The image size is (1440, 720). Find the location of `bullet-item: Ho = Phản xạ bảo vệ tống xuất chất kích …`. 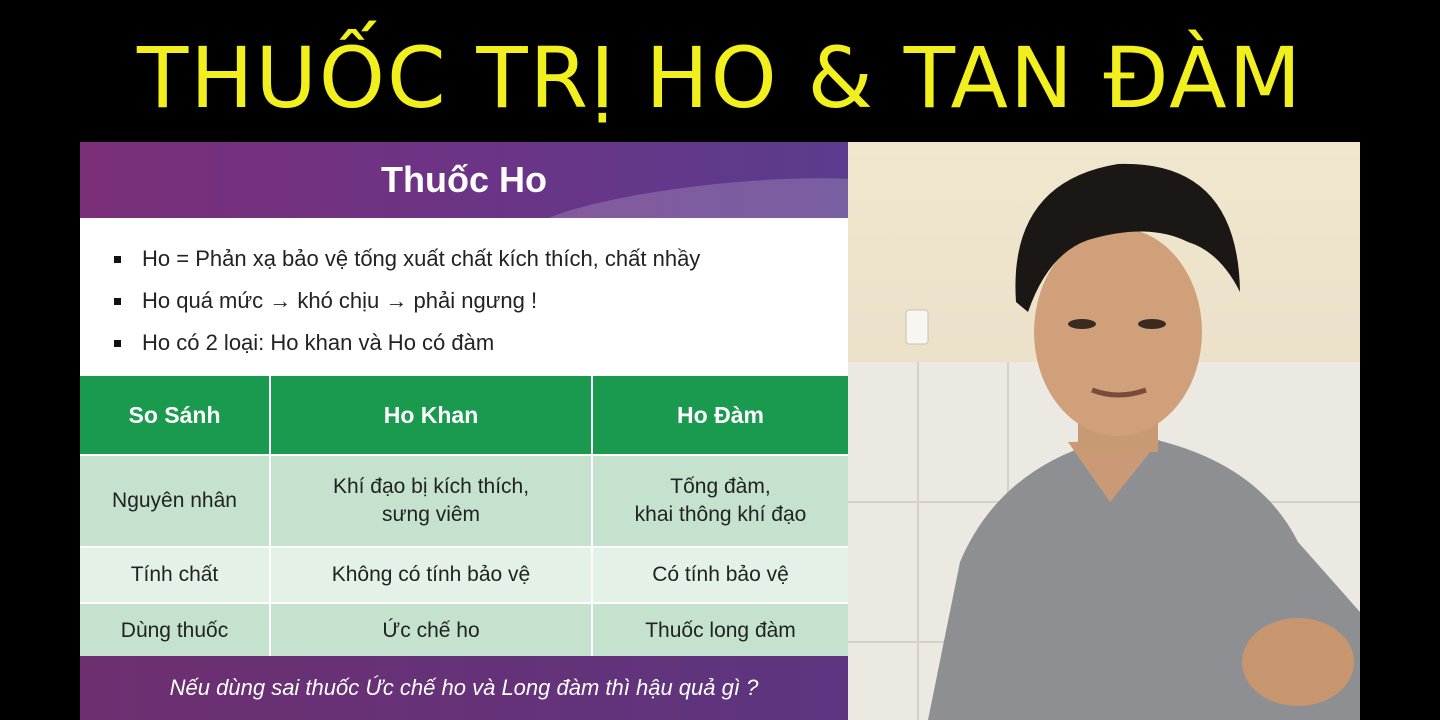

bullet-item: Ho = Phản xạ bảo vệ tống xuất chất kích … is located at coordinates (406, 263).